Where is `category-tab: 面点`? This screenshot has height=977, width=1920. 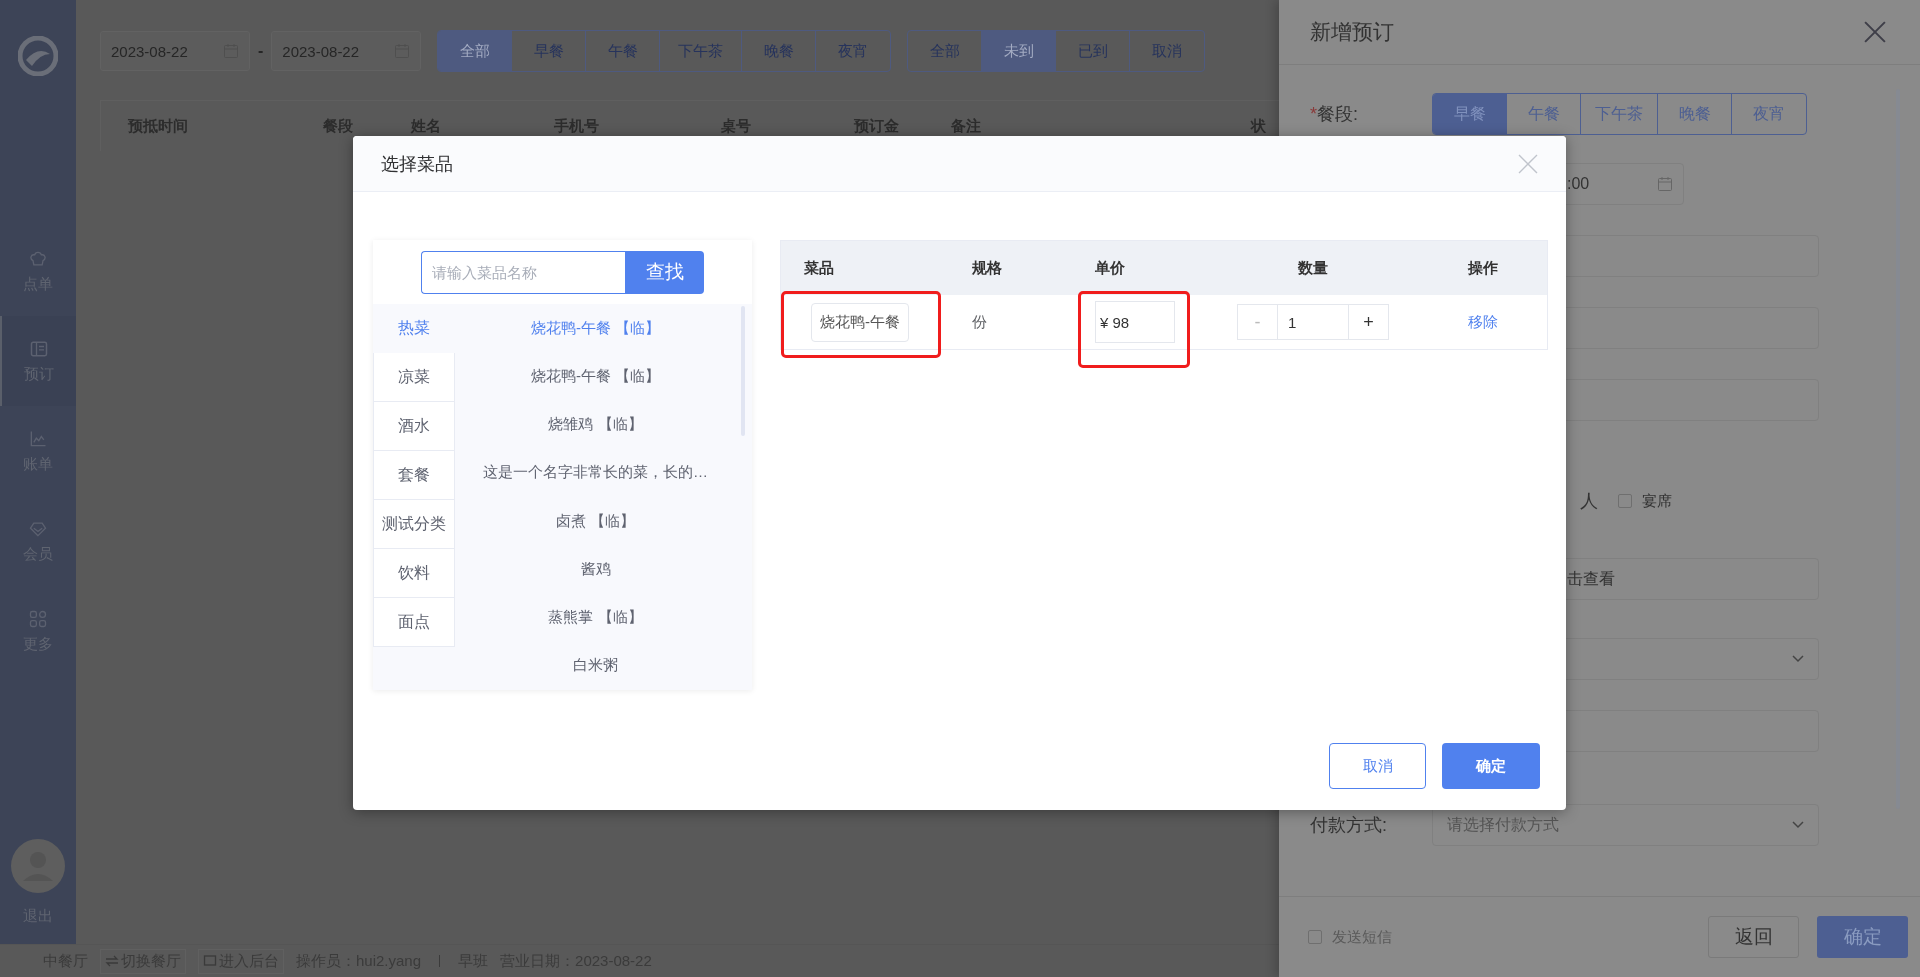
category-tab: 面点 is located at coordinates (414, 622).